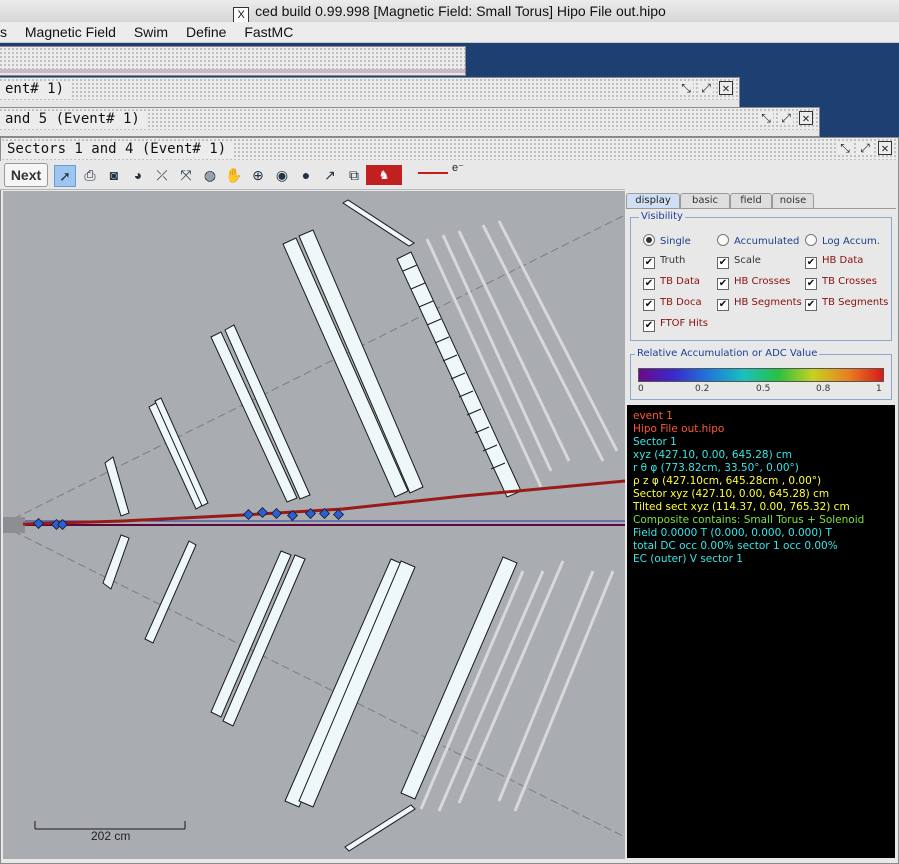 This screenshot has height=864, width=899. I want to click on tab-field: field, so click(751, 200).